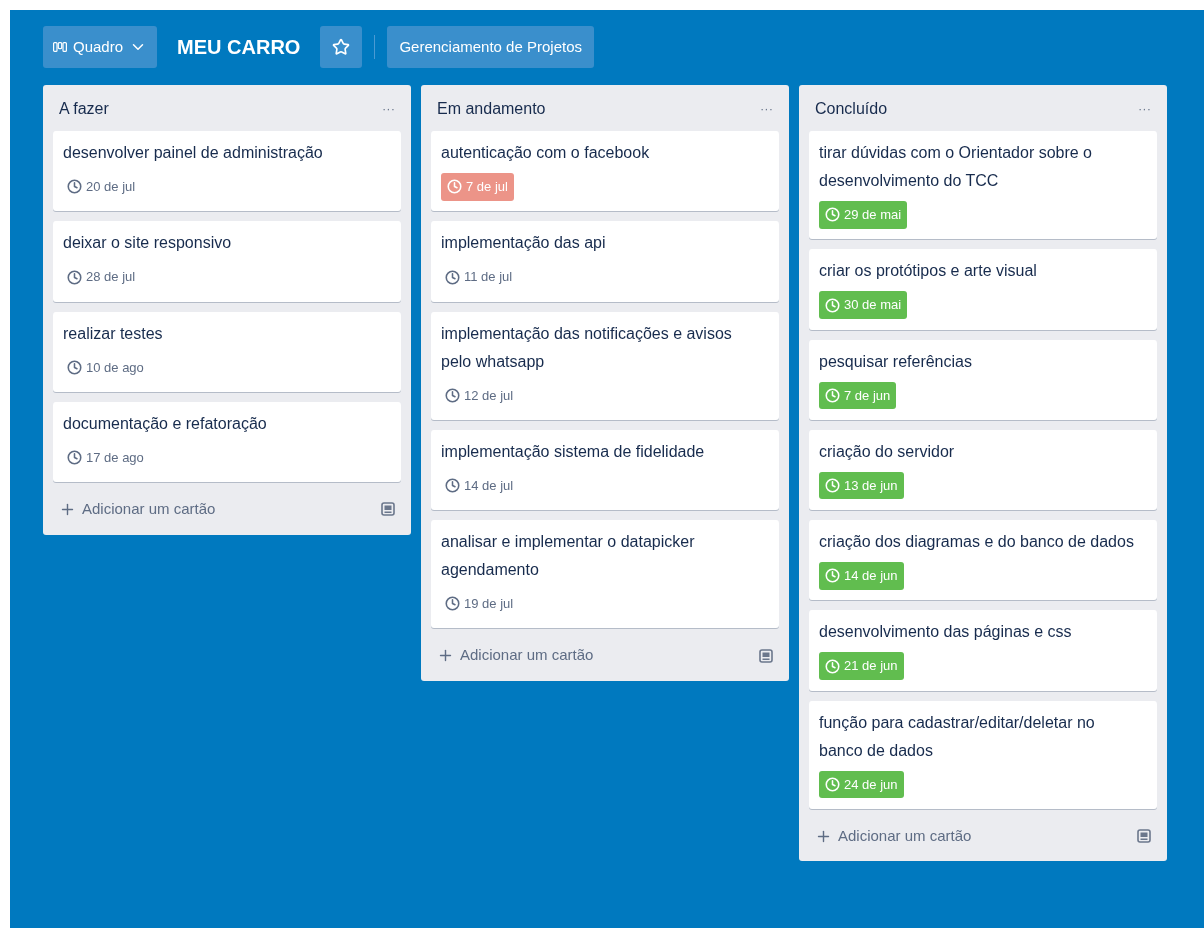  Describe the element at coordinates (546, 153) in the screenshot. I see `card-title: autenticação com o facebook` at that location.